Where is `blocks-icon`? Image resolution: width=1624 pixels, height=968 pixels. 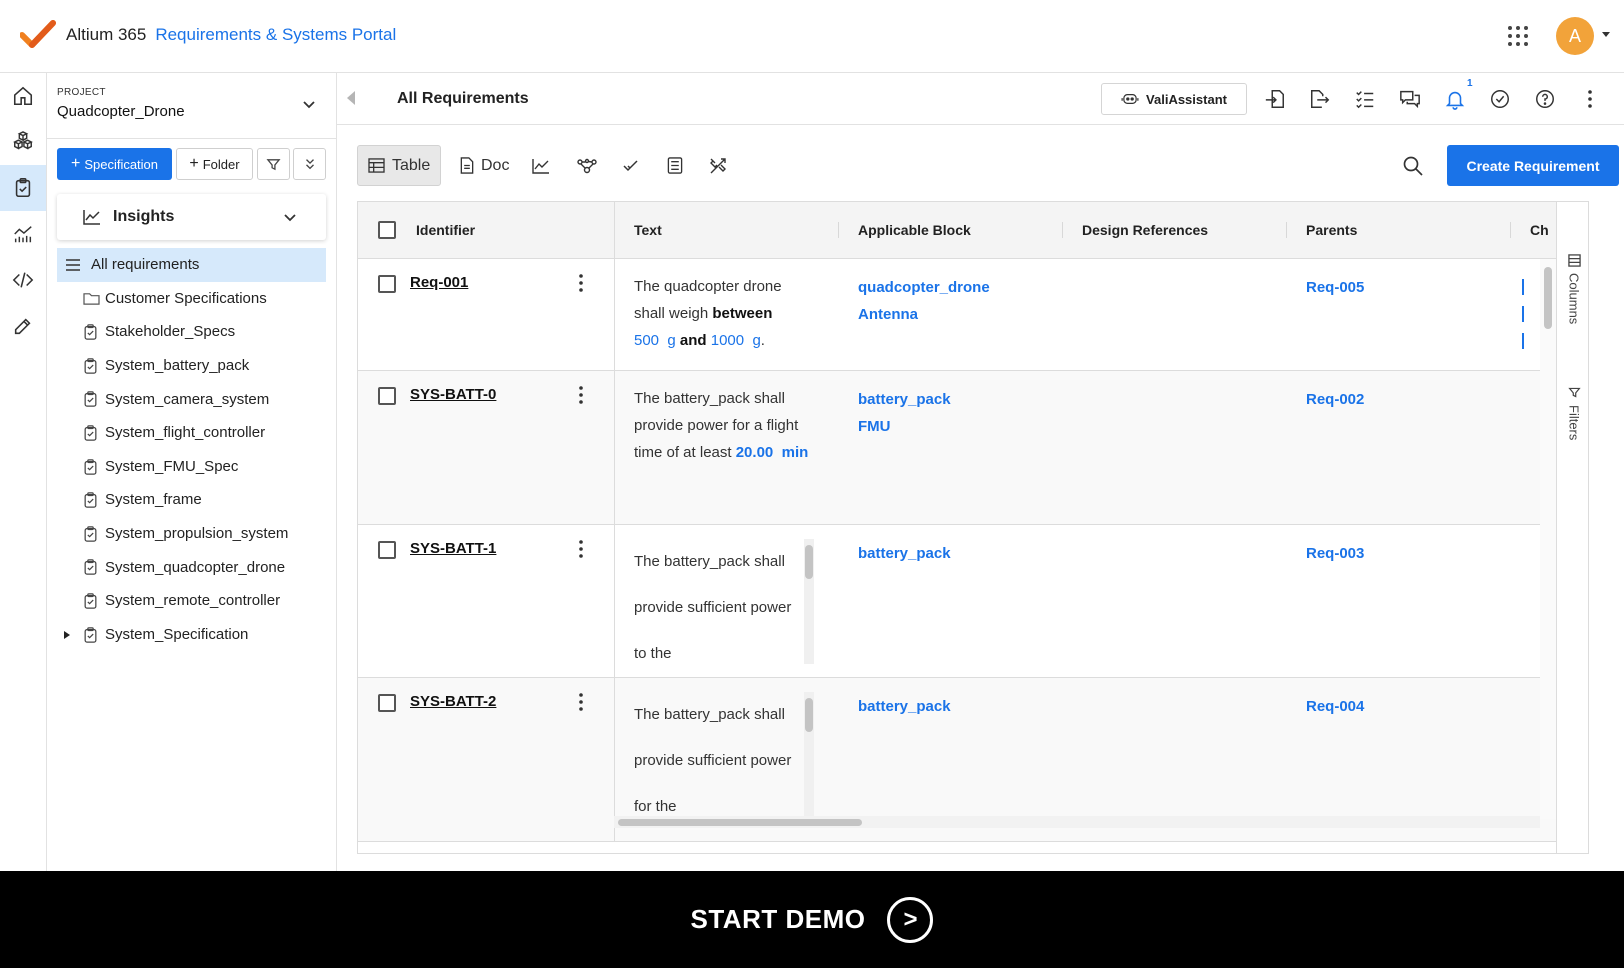
blocks-icon is located at coordinates (23, 142).